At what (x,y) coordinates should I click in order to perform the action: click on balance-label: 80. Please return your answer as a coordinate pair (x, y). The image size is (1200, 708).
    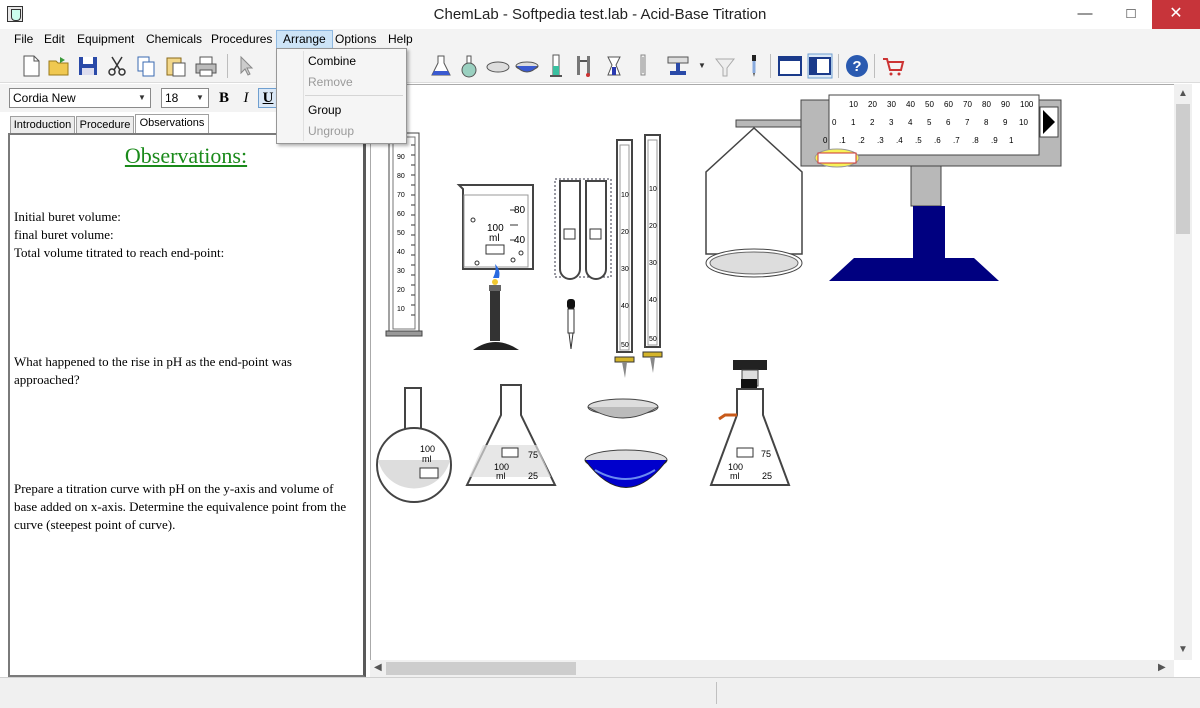
    Looking at the image, I should click on (986, 104).